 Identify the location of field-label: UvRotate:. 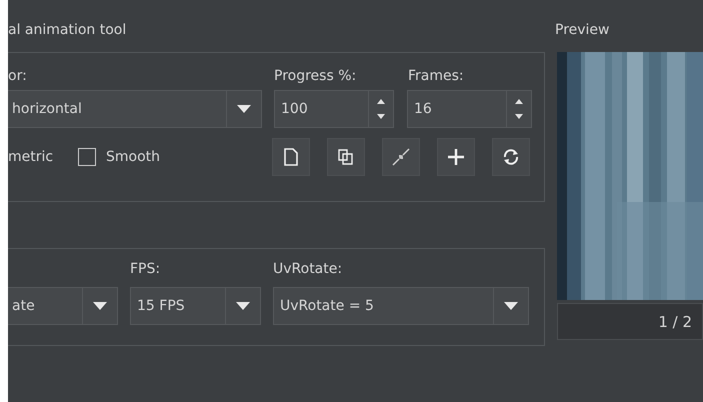
(308, 270).